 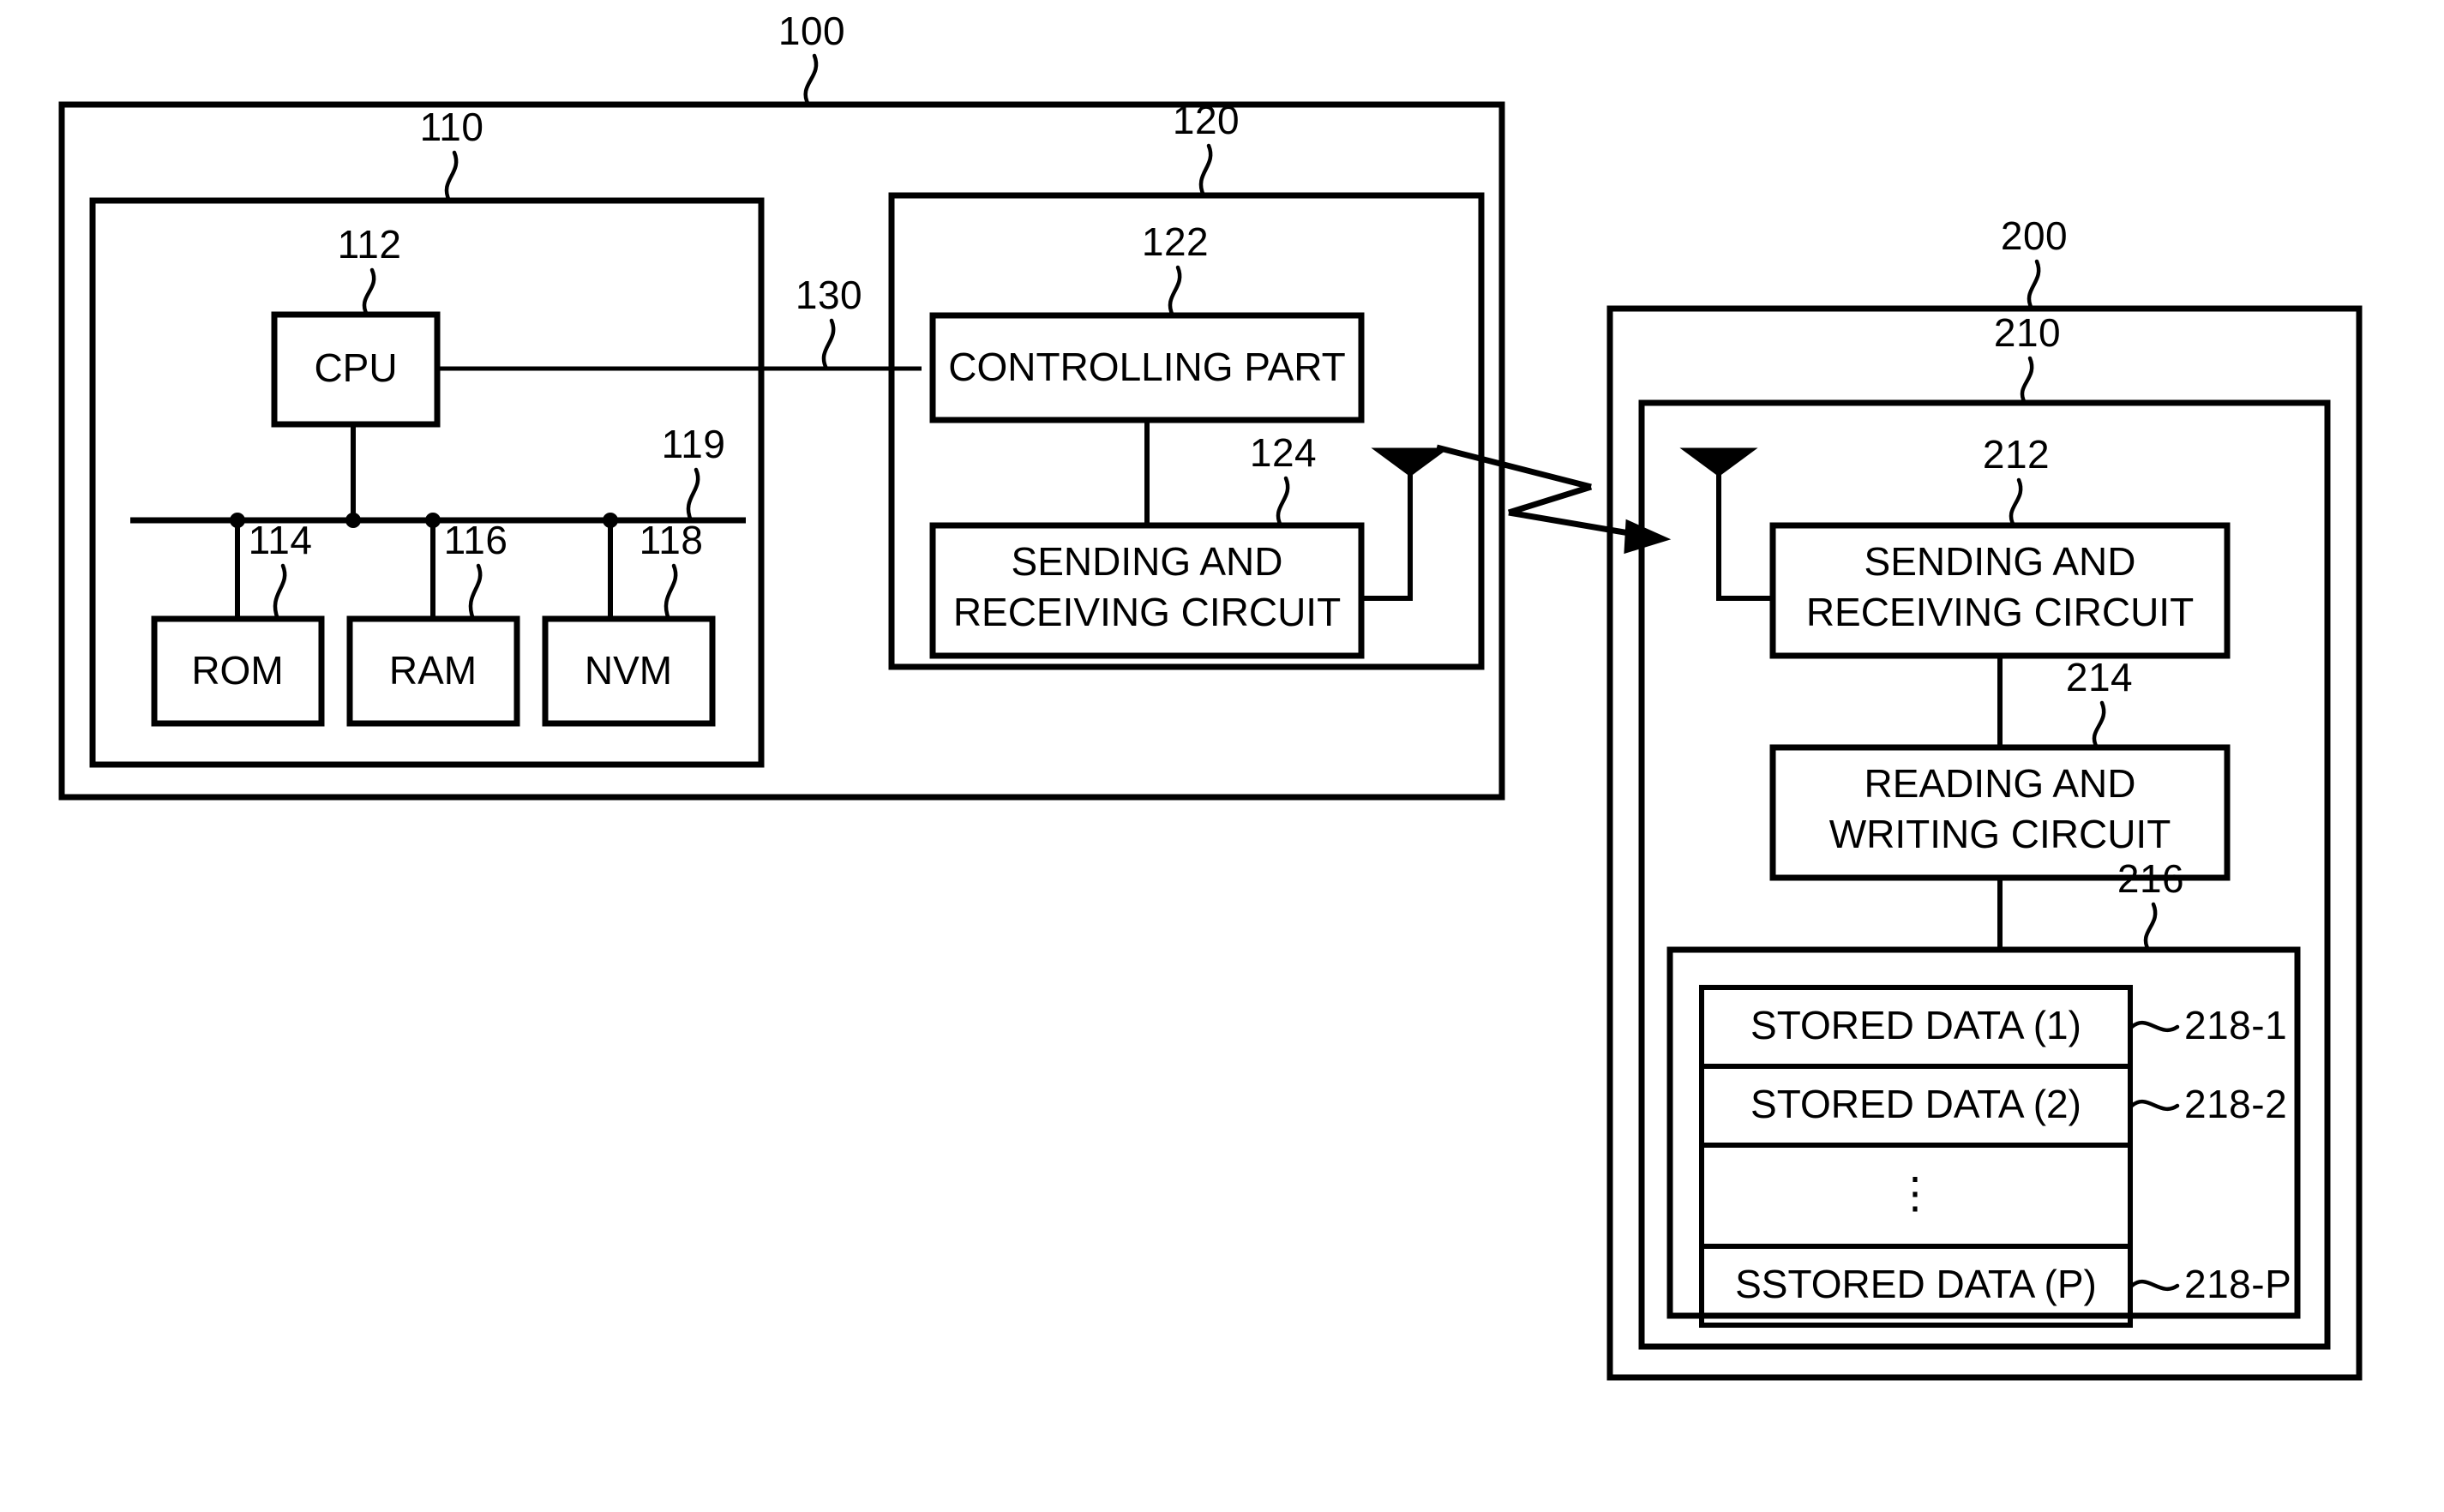 What do you see at coordinates (2027, 332) in the screenshot?
I see `ref-210: 210` at bounding box center [2027, 332].